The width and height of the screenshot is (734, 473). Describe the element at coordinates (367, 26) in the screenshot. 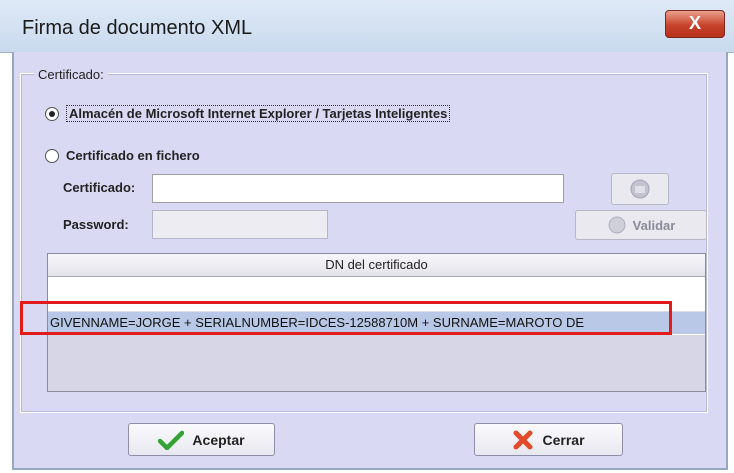

I see `title-bar: Firma de documento XML X` at that location.